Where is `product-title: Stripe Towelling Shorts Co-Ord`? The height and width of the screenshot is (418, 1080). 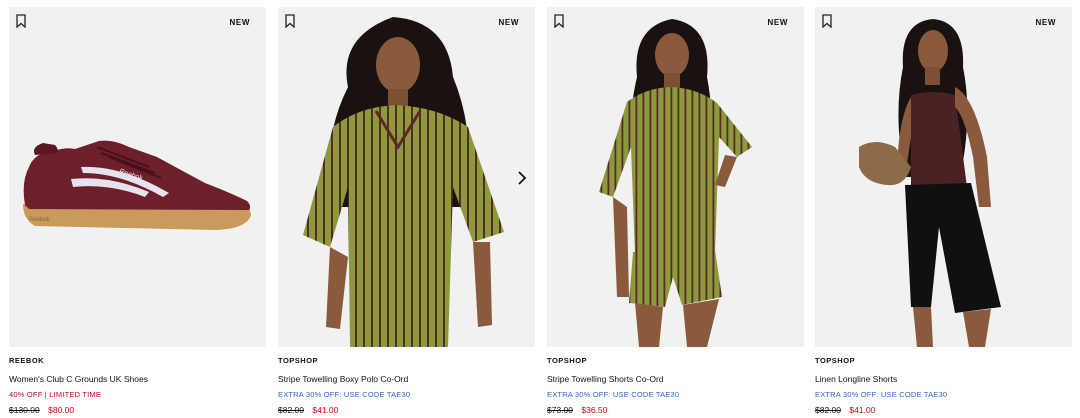 product-title: Stripe Towelling Shorts Co-Ord is located at coordinates (675, 379).